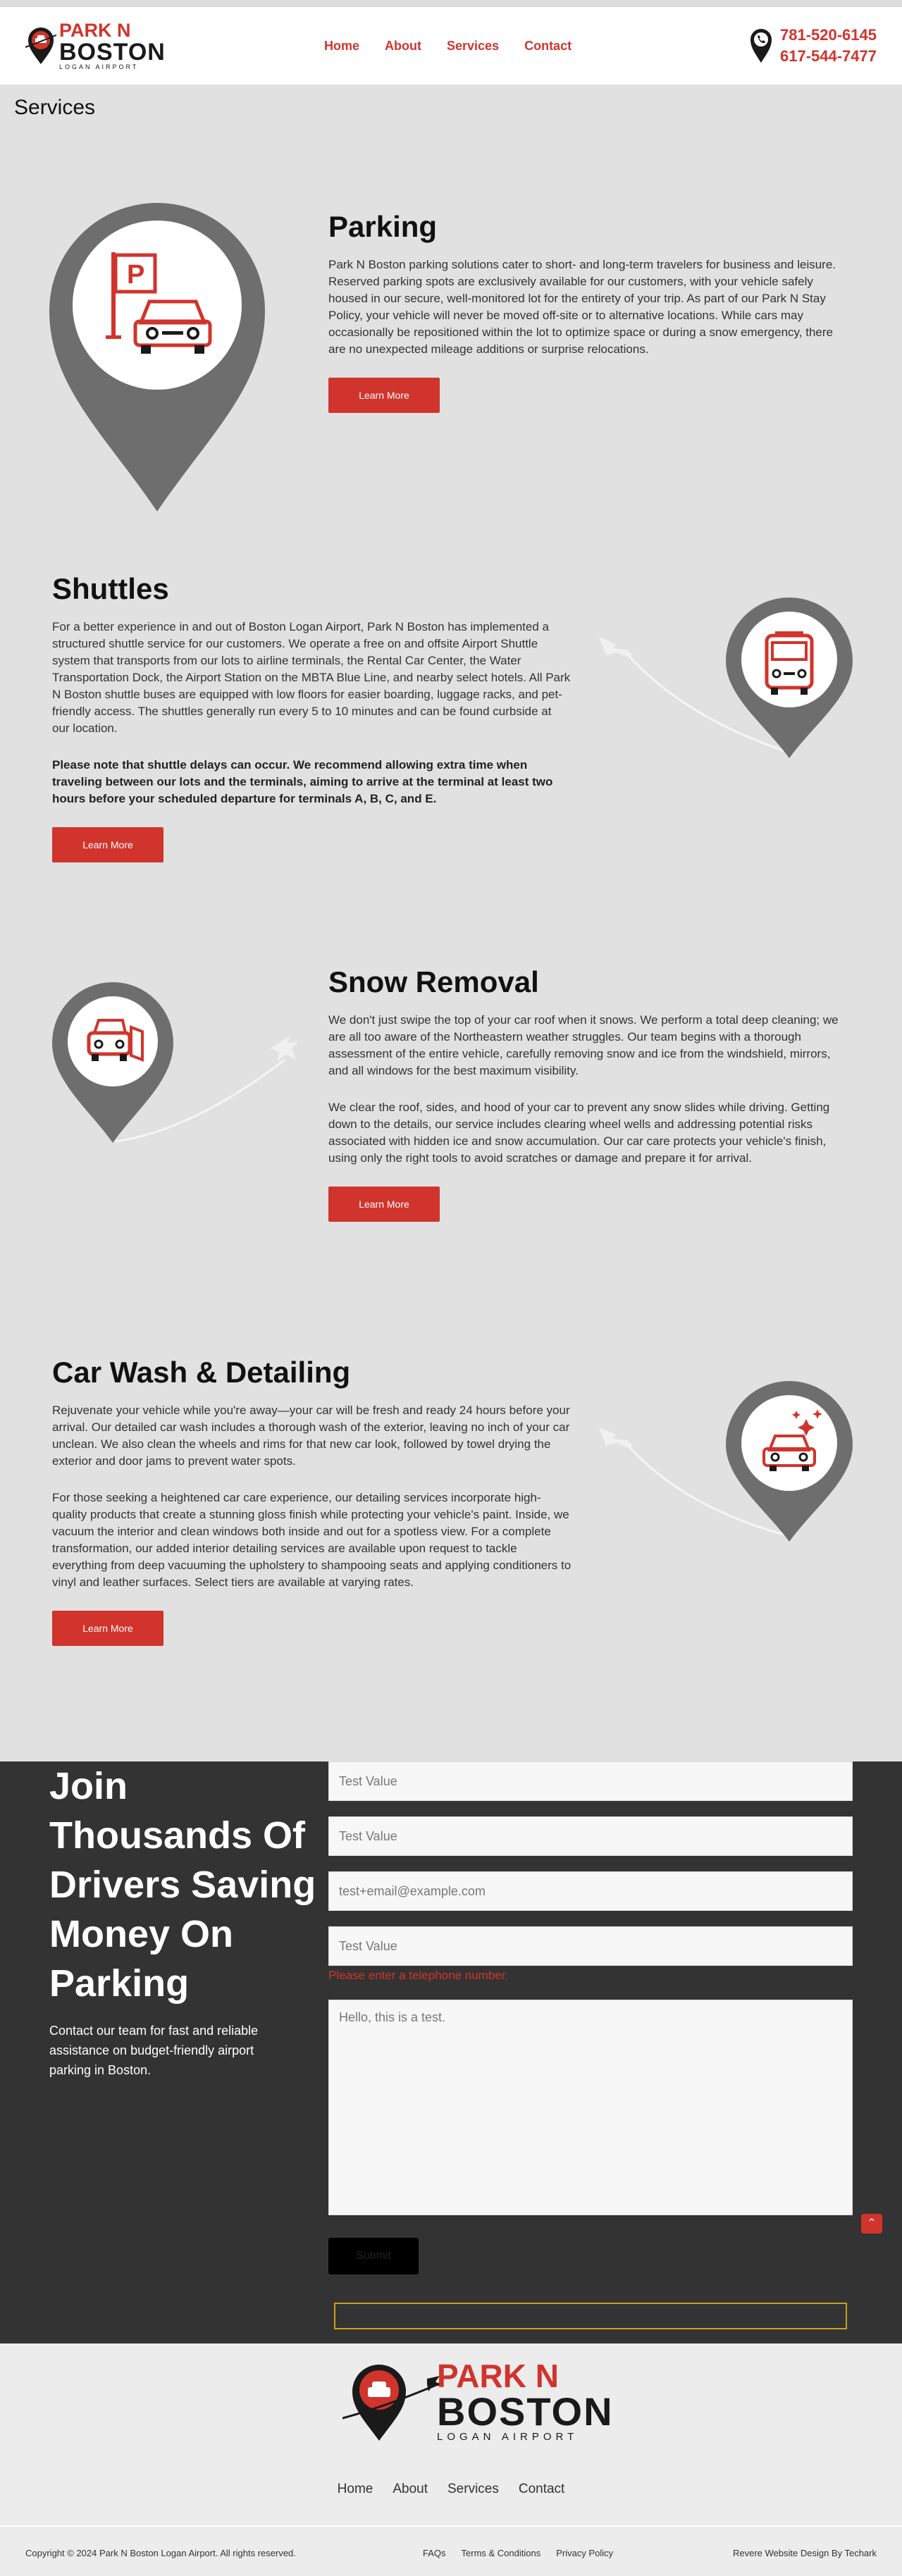  Describe the element at coordinates (95, 30) in the screenshot. I see `logo-park-text: PARK N` at that location.